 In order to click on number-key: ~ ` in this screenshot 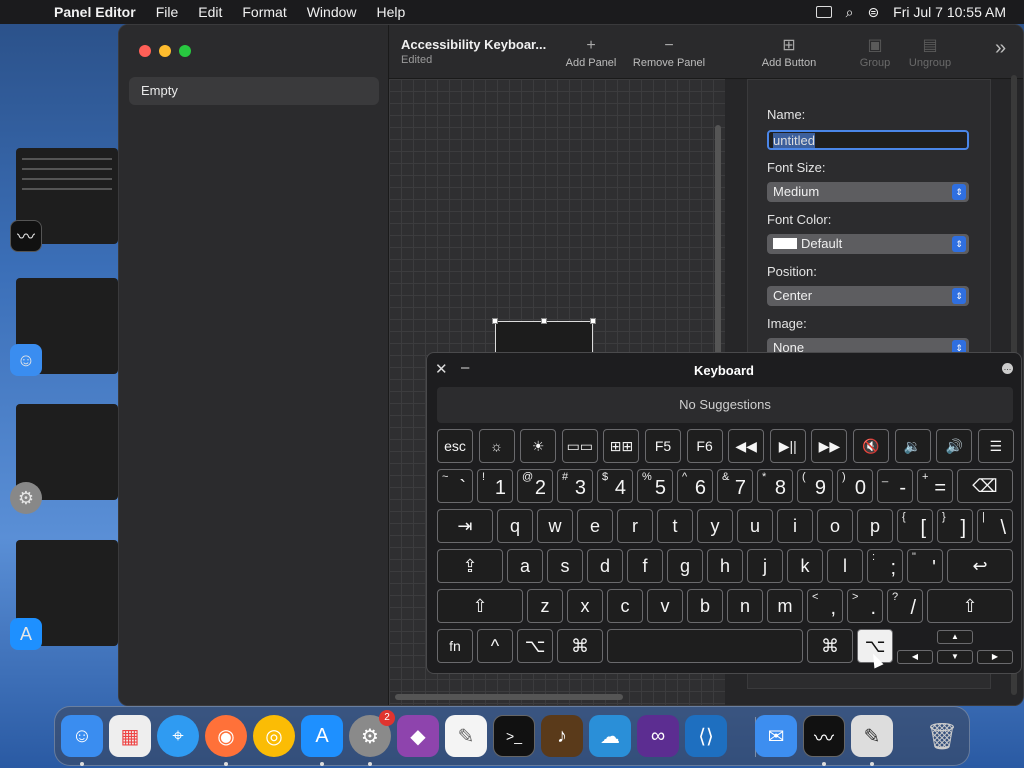, I will do `click(455, 486)`.